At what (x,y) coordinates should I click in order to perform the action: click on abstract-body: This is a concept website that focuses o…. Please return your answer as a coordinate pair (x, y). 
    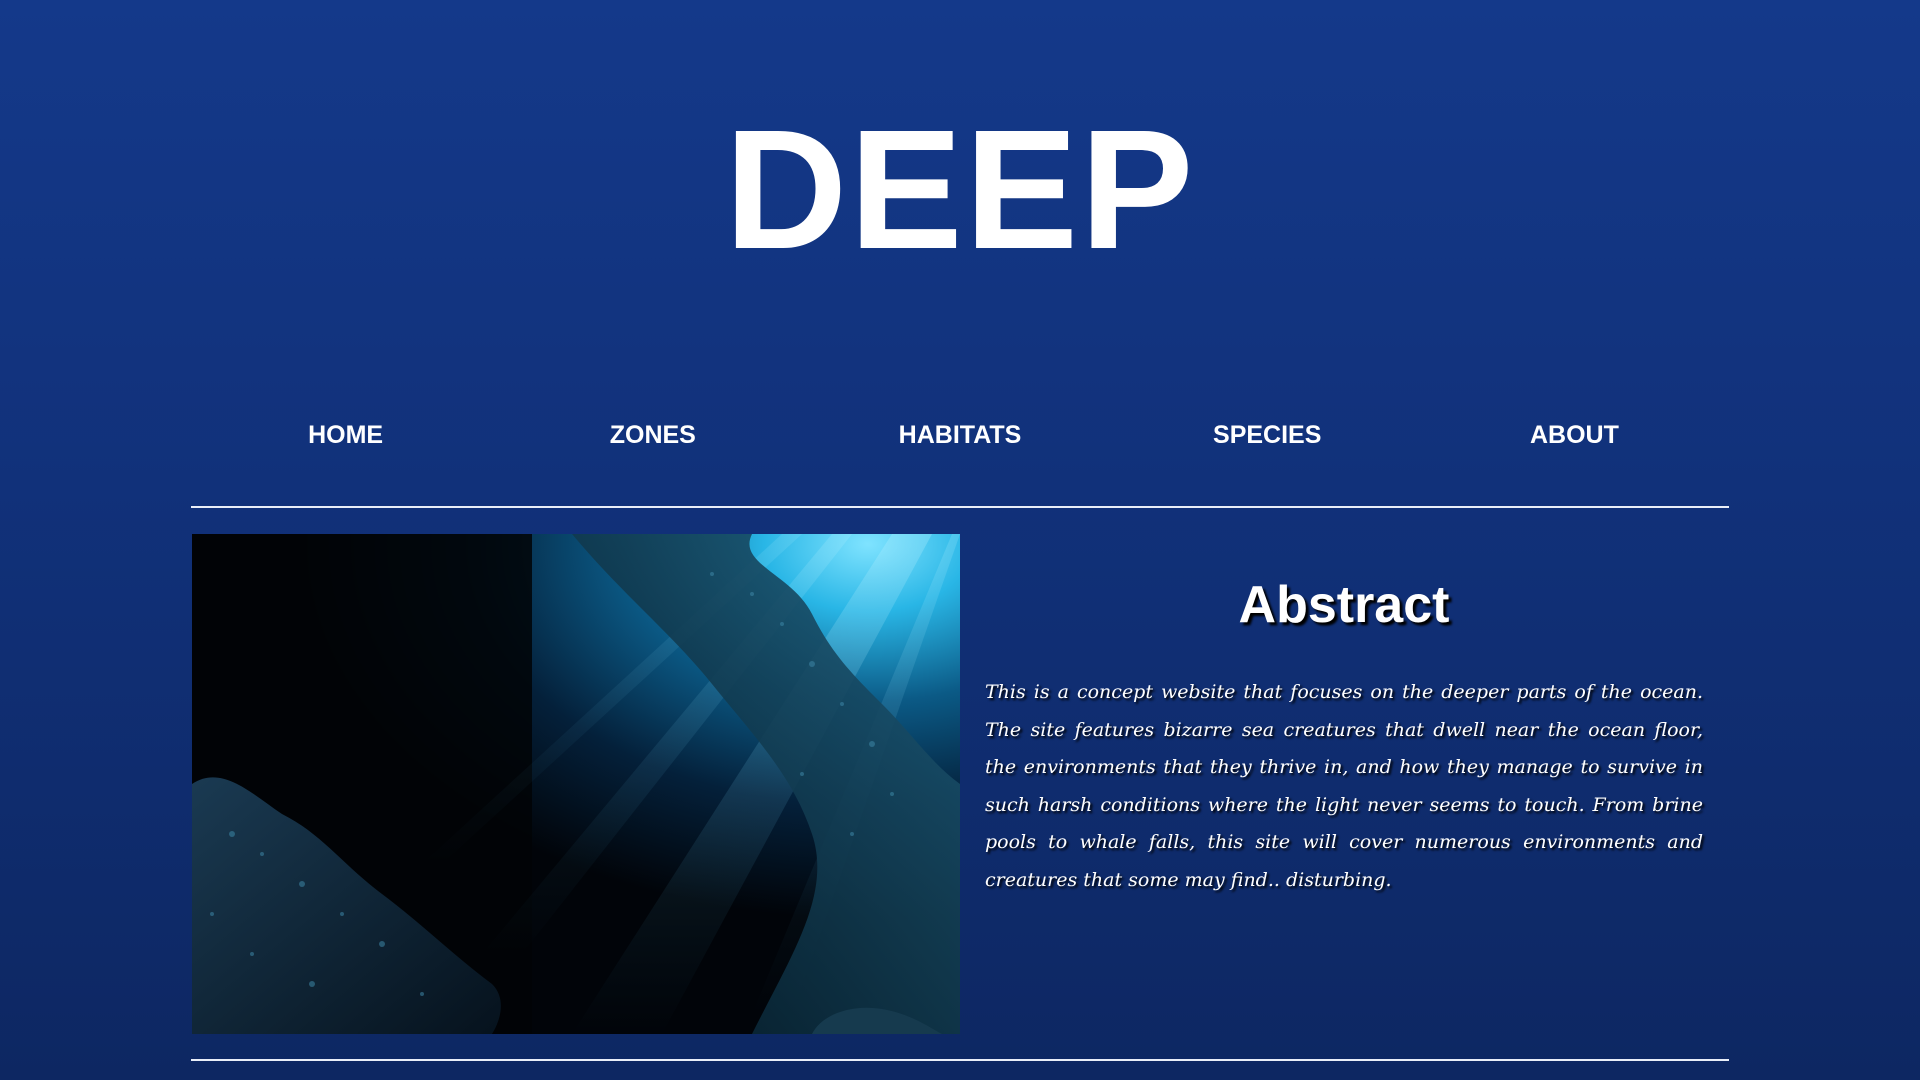
    Looking at the image, I should click on (1344, 786).